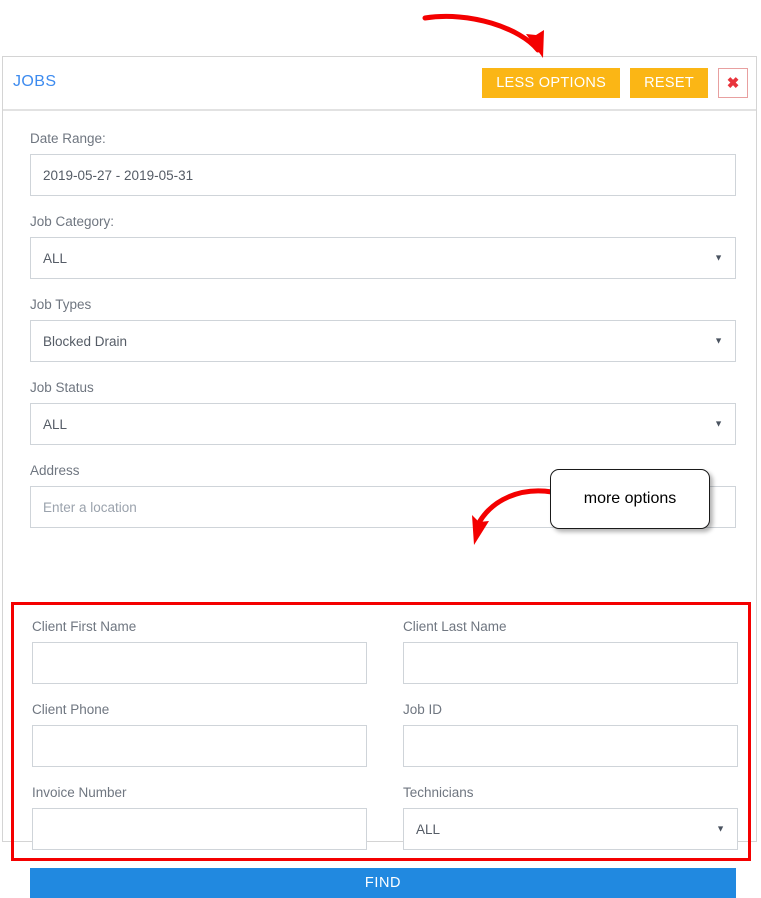  Describe the element at coordinates (383, 258) in the screenshot. I see `job-category-select: ALL ▼` at that location.